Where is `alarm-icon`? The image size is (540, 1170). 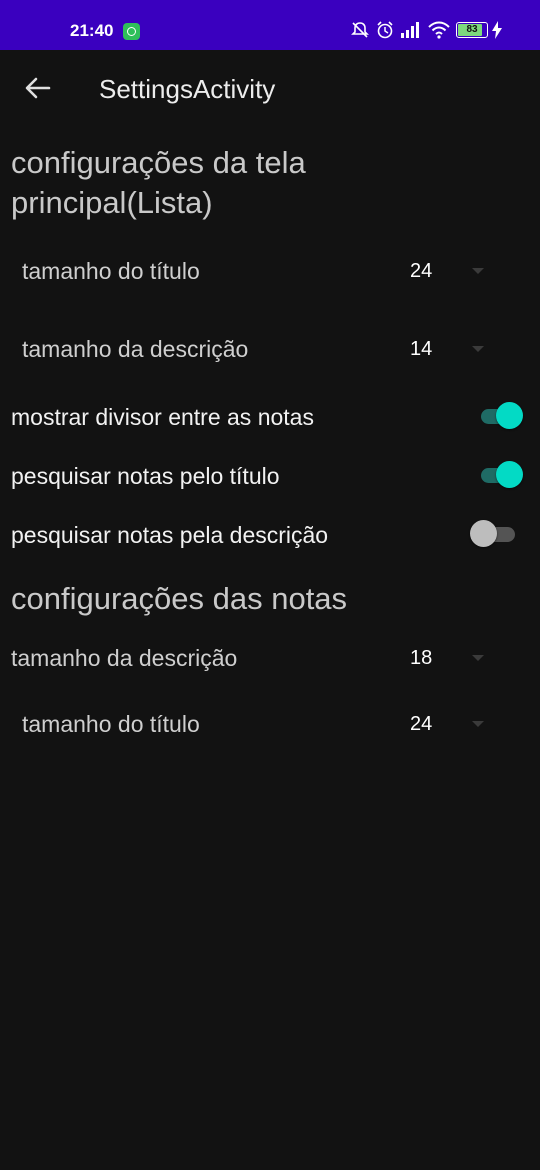
alarm-icon is located at coordinates (385, 32).